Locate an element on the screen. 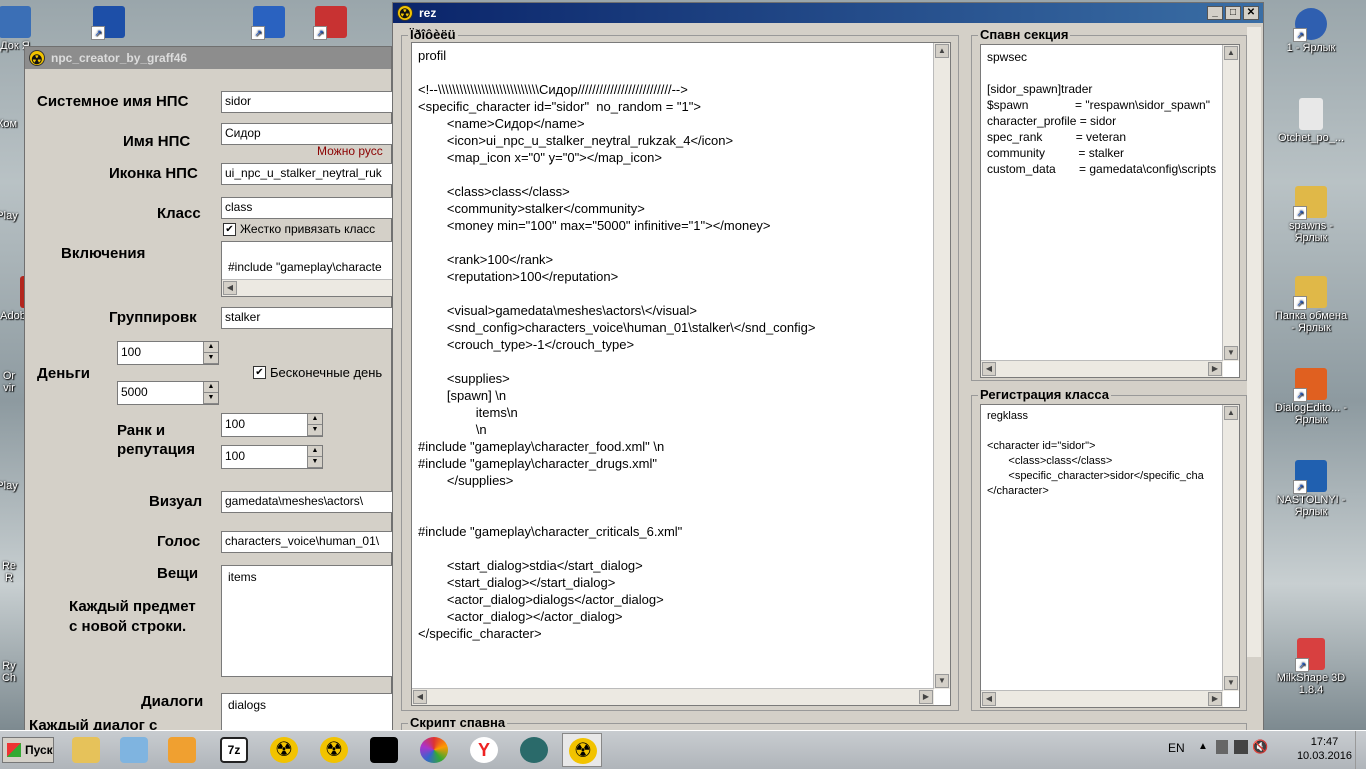 This screenshot has width=1366, height=769. volume-muted-icon: 🔇 is located at coordinates (1260, 747).